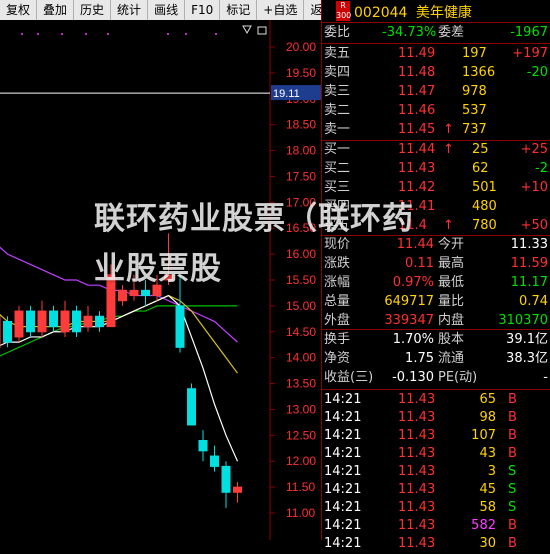 This screenshot has height=554, width=550. Describe the element at coordinates (436, 169) in the screenshot. I see `quote-row: 买二 11.43 62 -2` at that location.